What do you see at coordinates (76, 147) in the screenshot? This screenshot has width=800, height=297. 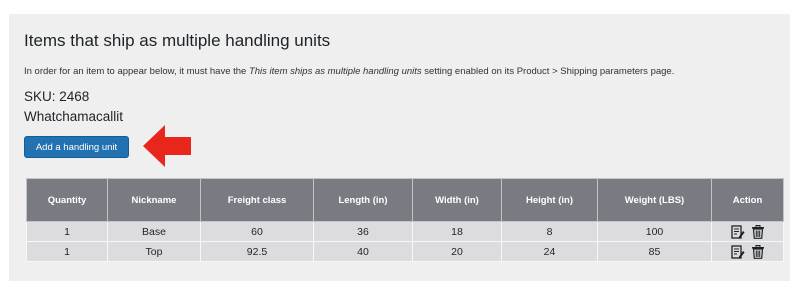 I see `add-handling-unit-button: Add a handling unit` at bounding box center [76, 147].